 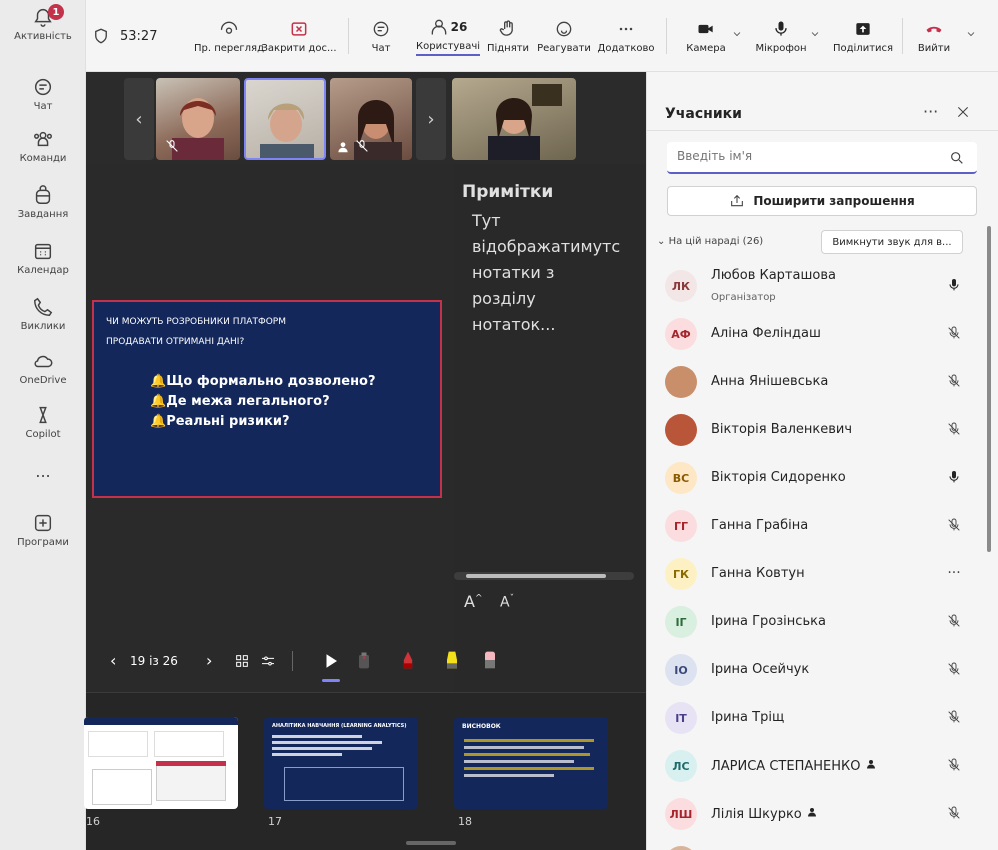 I want to click on eraser-icon, so click(x=490, y=660).